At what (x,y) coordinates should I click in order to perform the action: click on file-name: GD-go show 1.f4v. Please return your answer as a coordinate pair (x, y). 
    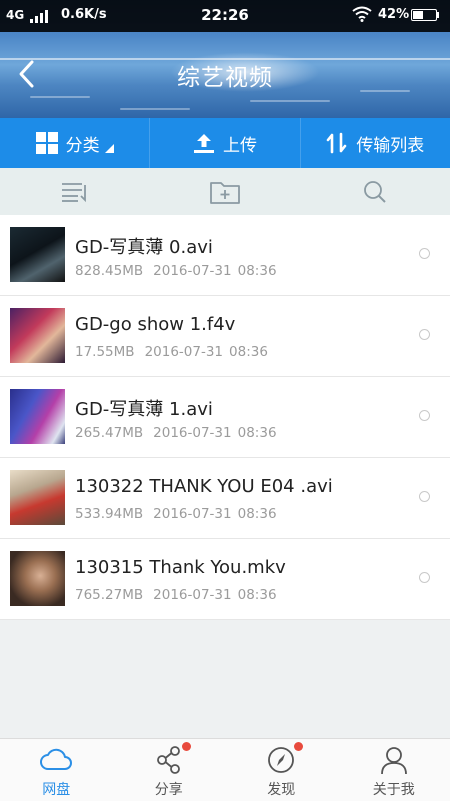
    Looking at the image, I should click on (155, 324).